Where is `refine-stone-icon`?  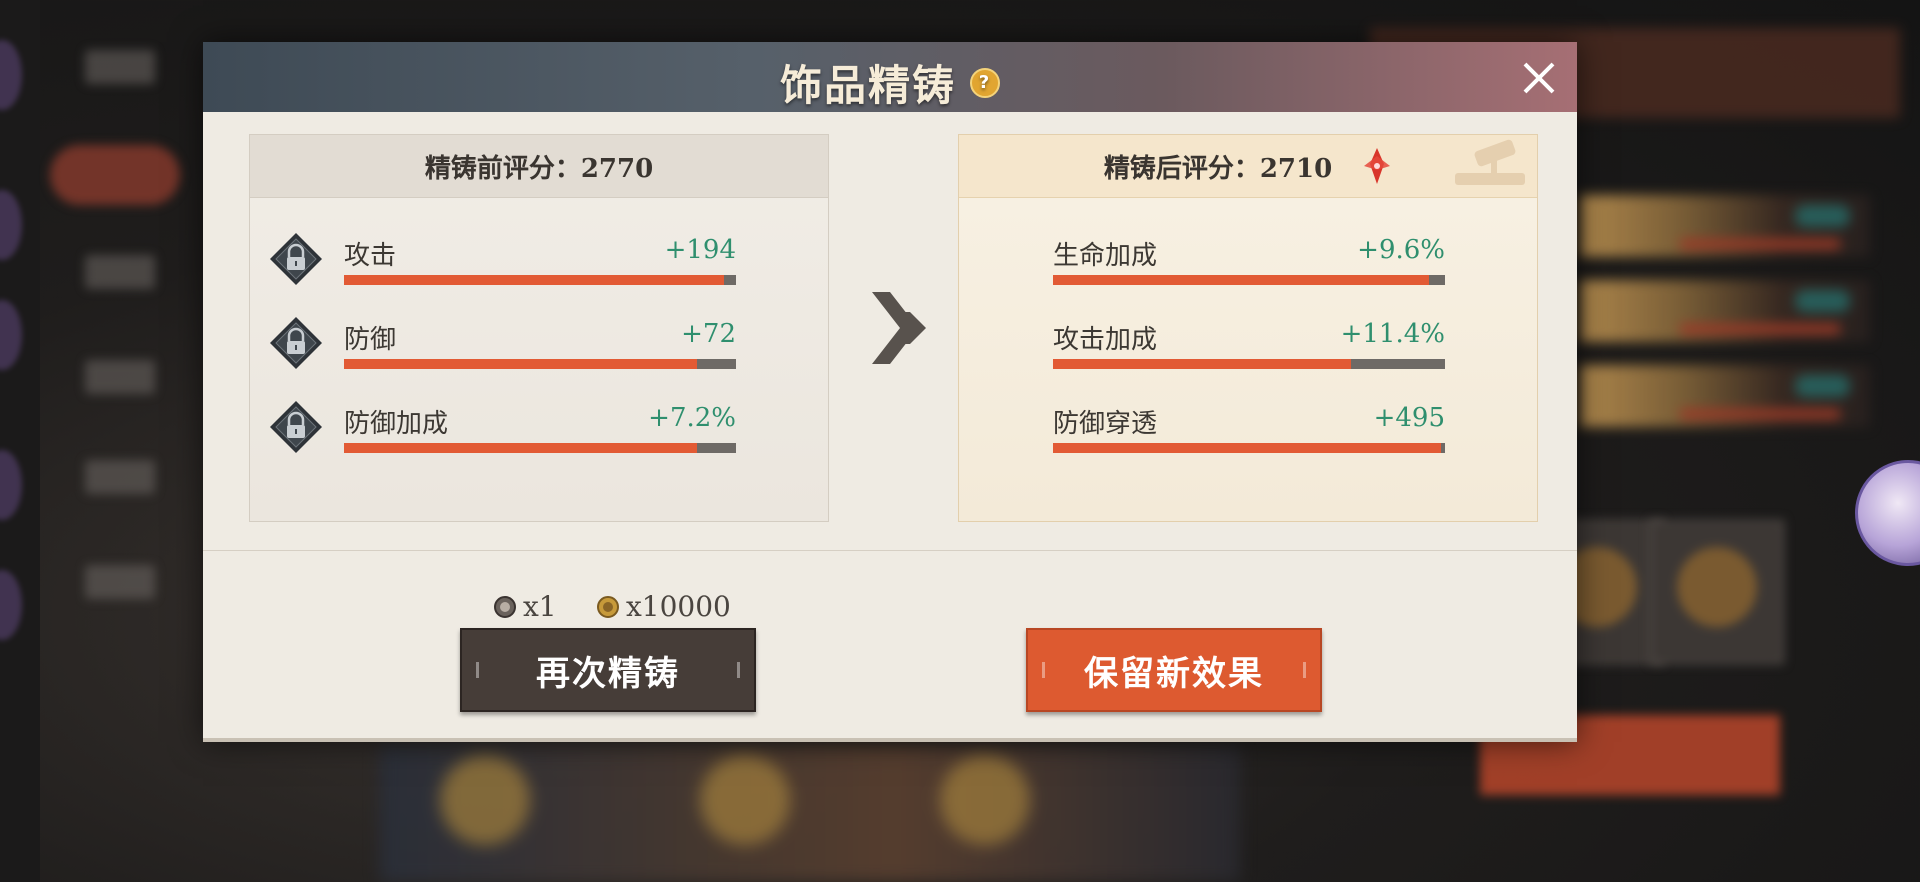
refine-stone-icon is located at coordinates (505, 606).